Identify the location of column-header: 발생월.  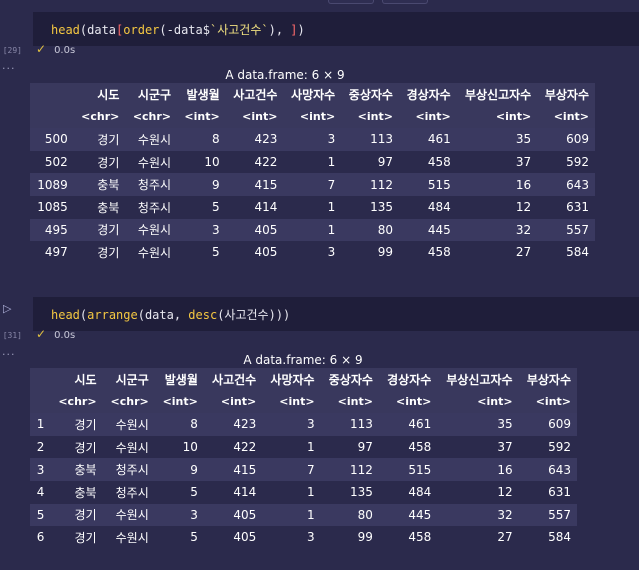
(201, 94).